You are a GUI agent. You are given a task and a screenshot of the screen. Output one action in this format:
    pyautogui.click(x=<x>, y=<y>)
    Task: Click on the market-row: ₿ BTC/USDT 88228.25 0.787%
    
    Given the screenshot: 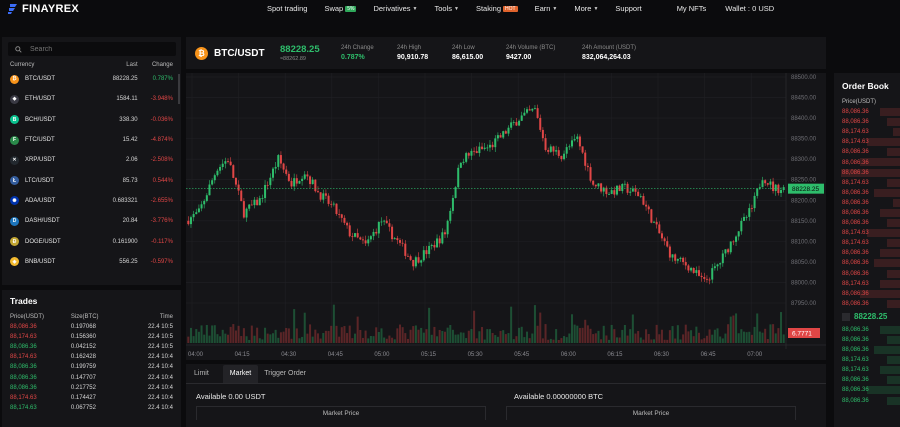 What is the action you would take?
    pyautogui.click(x=91, y=79)
    